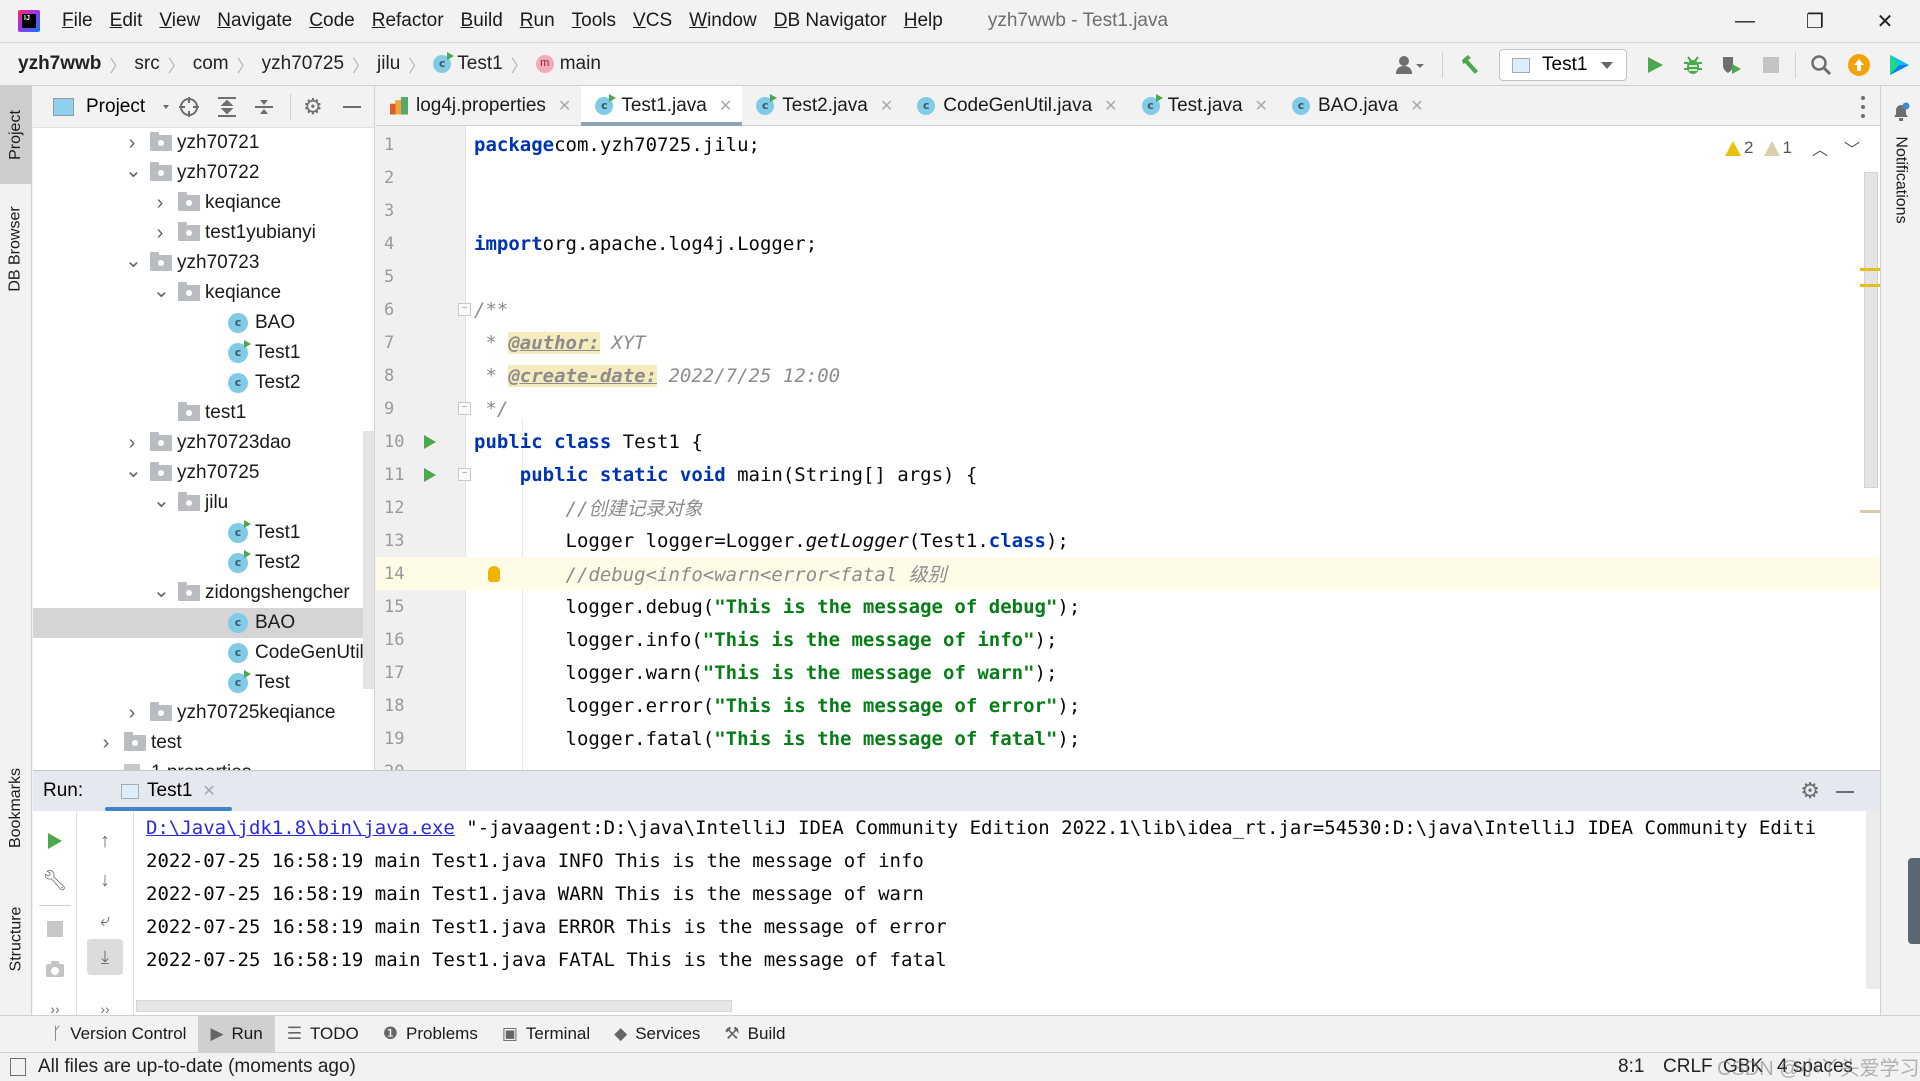  I want to click on tree-item-codegenutil: c CodeGenUtil, so click(203, 653).